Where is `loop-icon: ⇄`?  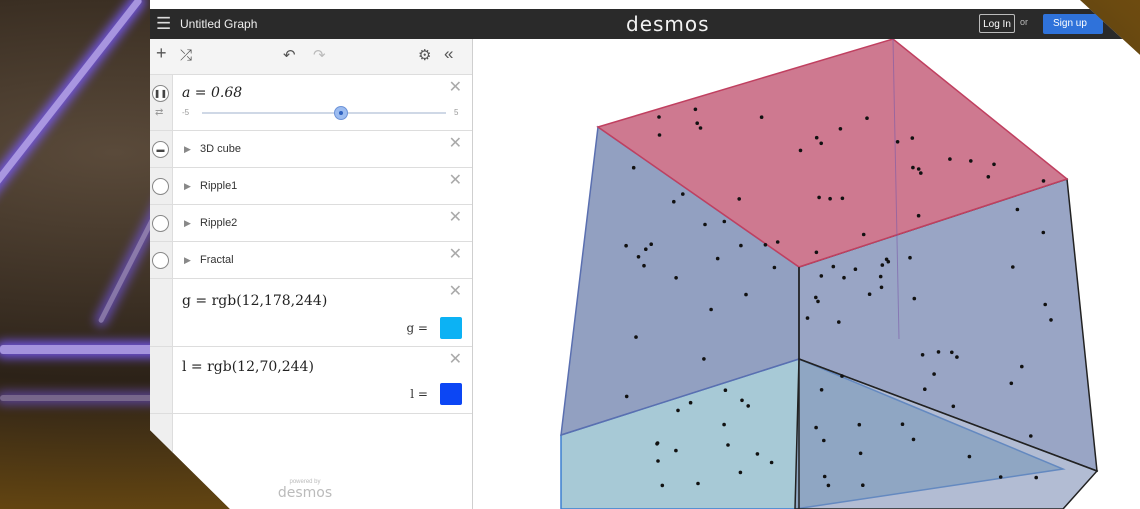
loop-icon: ⇄ is located at coordinates (159, 112).